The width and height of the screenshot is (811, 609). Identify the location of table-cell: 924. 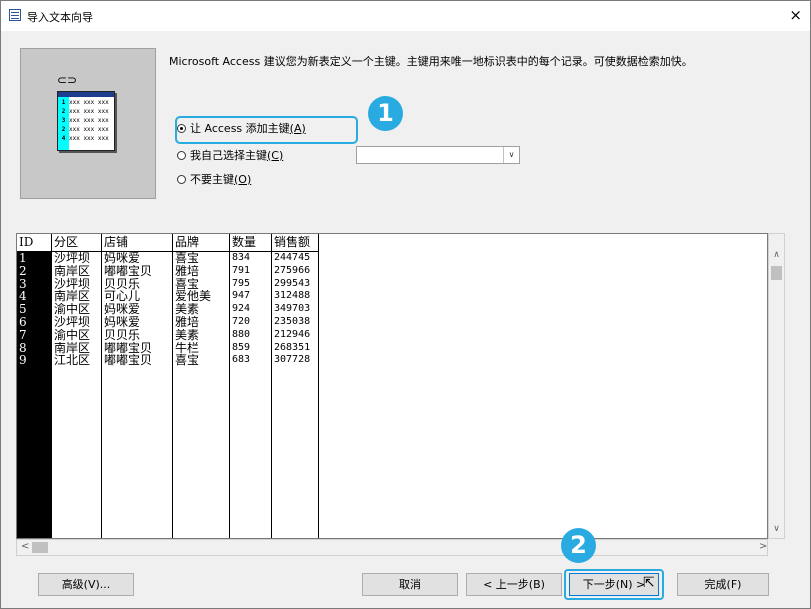
(241, 309).